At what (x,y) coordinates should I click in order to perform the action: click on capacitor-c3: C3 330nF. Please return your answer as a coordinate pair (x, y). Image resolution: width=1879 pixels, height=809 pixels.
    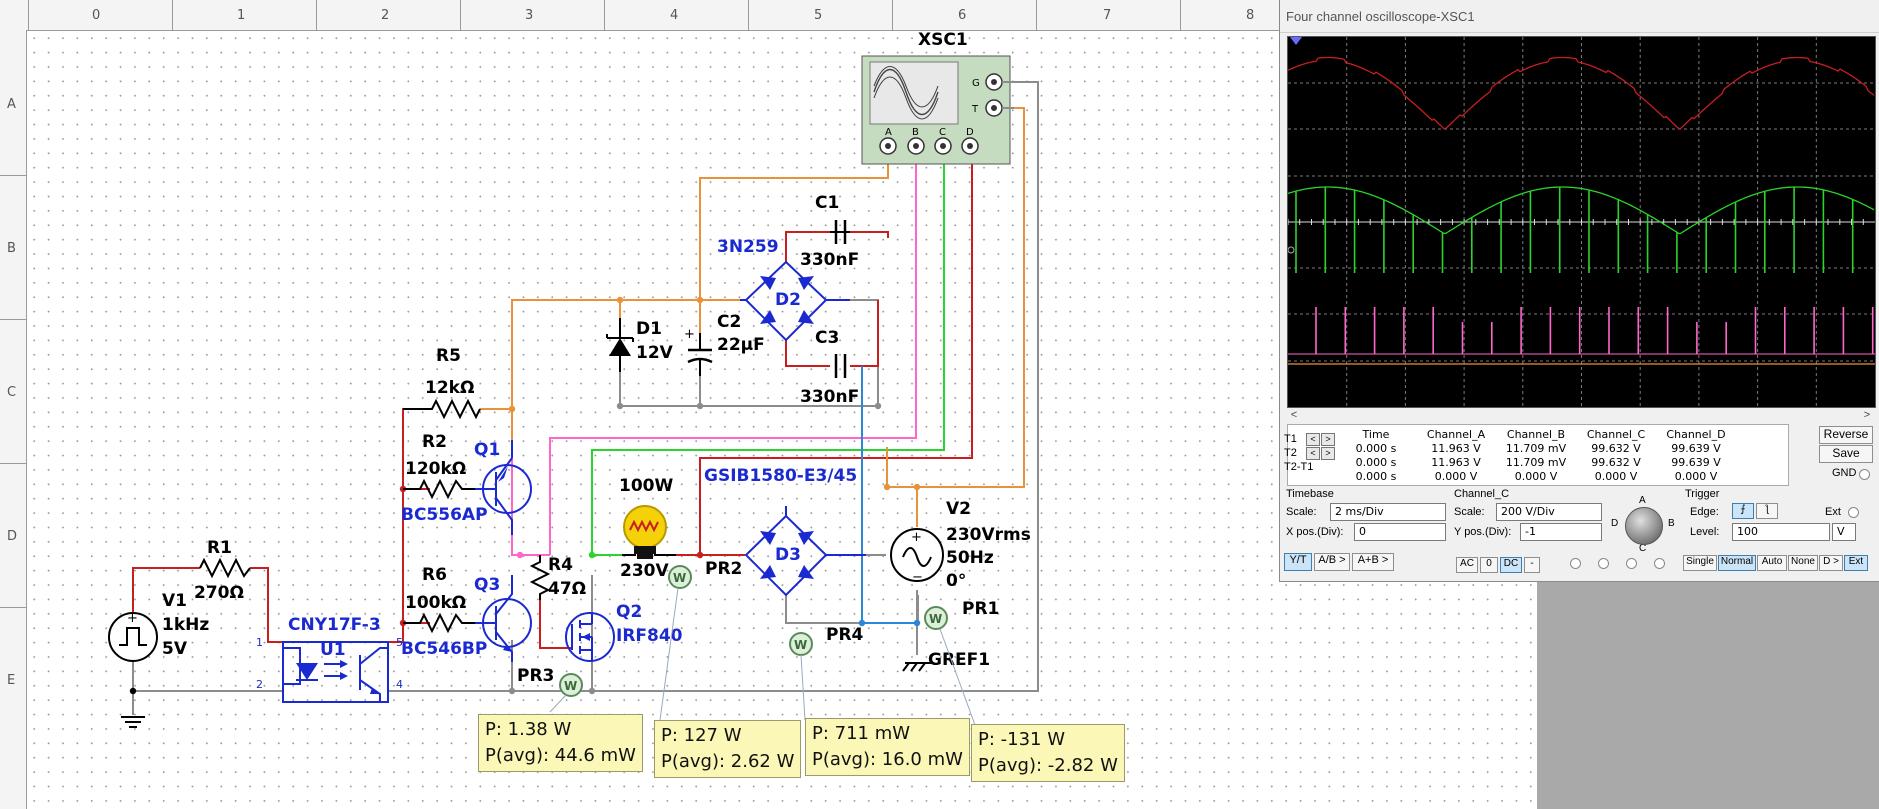
    Looking at the image, I should click on (829, 367).